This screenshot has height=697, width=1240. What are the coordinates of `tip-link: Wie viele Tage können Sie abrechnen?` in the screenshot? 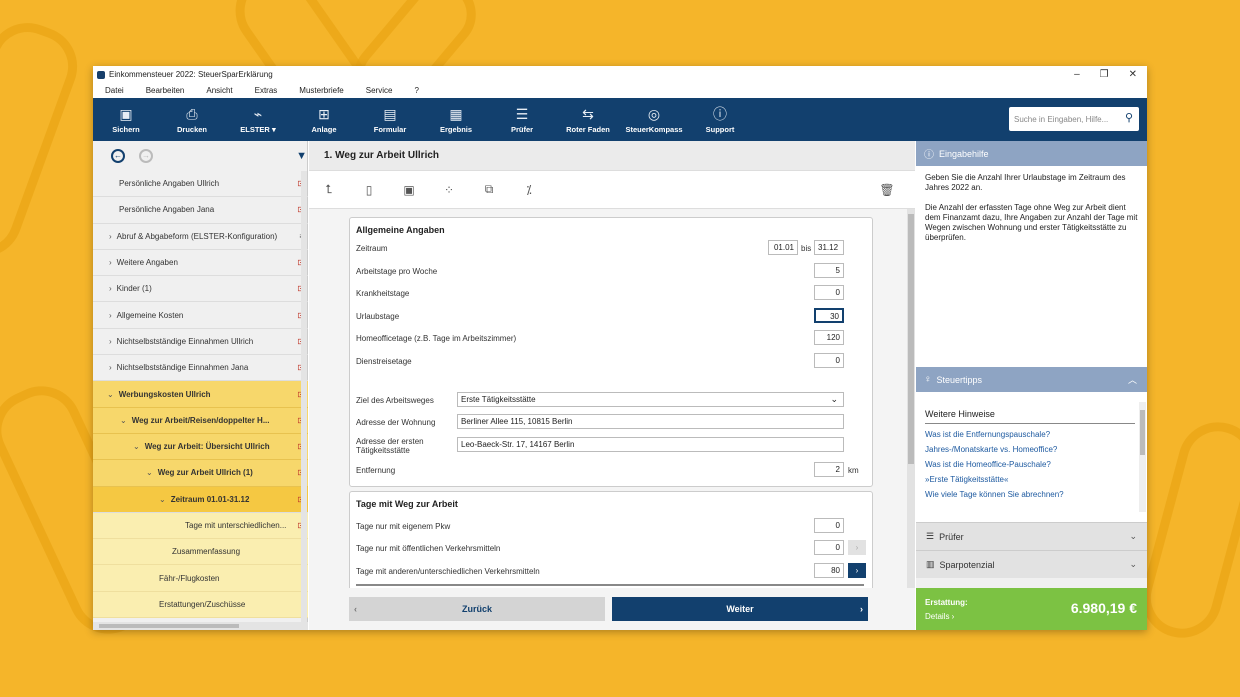 It's located at (1031, 494).